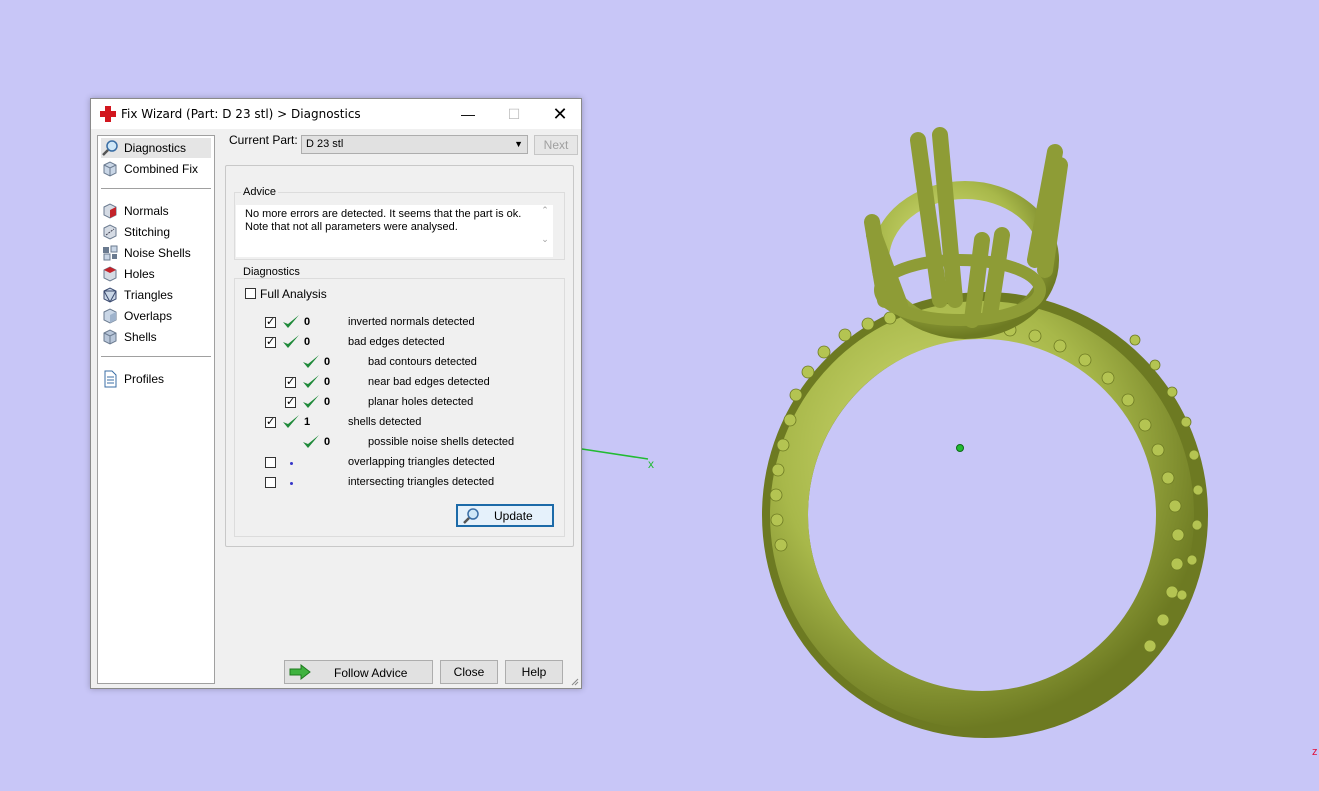 Image resolution: width=1319 pixels, height=791 pixels. What do you see at coordinates (110, 232) in the screenshot?
I see `stitching-cube-icon` at bounding box center [110, 232].